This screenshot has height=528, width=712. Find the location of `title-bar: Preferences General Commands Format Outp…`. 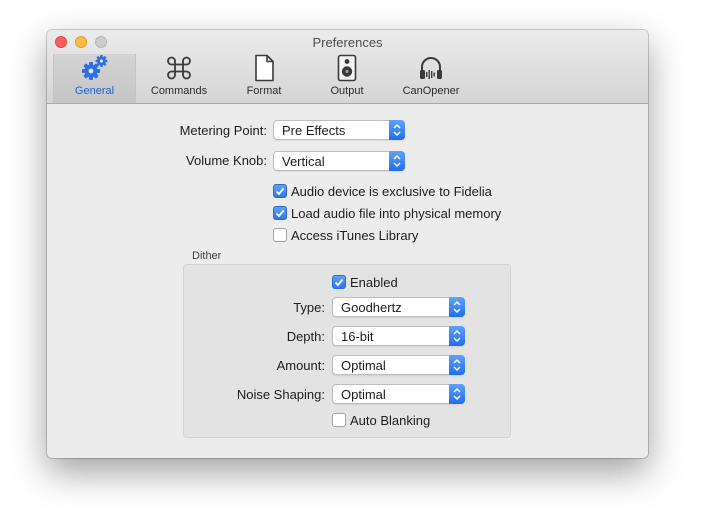

title-bar: Preferences General Commands Format Outp… is located at coordinates (347, 67).